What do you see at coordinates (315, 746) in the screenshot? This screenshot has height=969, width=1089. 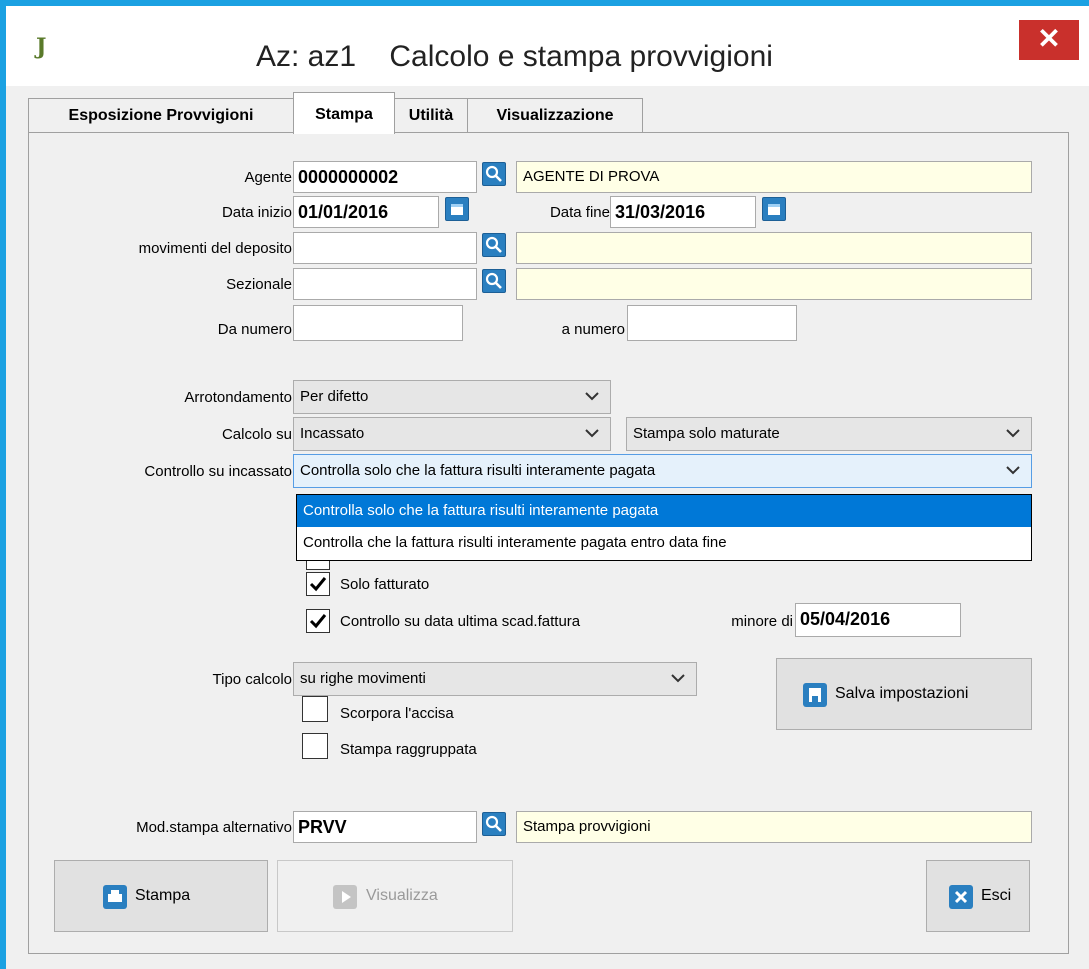 I see `raggruppata-checkbox` at bounding box center [315, 746].